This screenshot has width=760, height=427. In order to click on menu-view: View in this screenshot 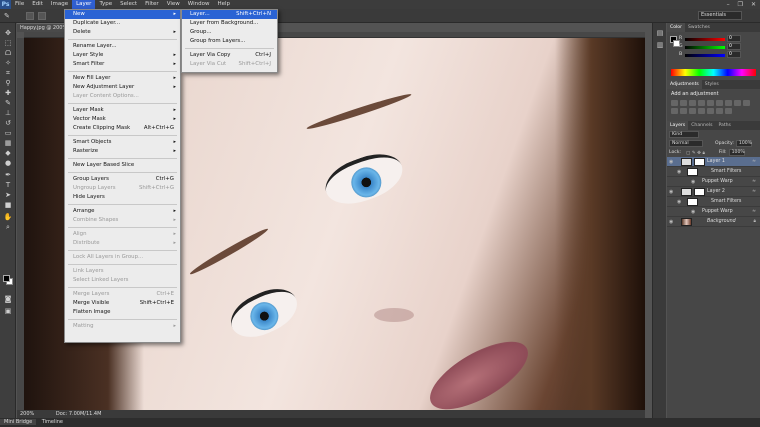, I will do `click(173, 4)`.